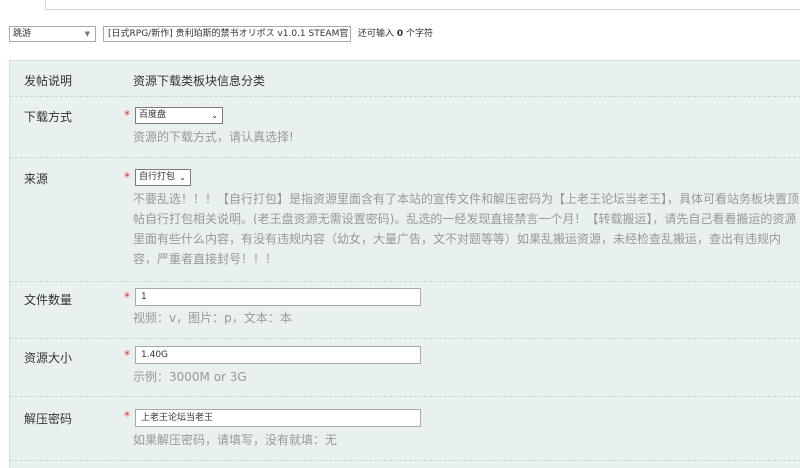  I want to click on row-file-count: 文件数量 * 1 视频：v，图片：p，文本：本, so click(405, 310).